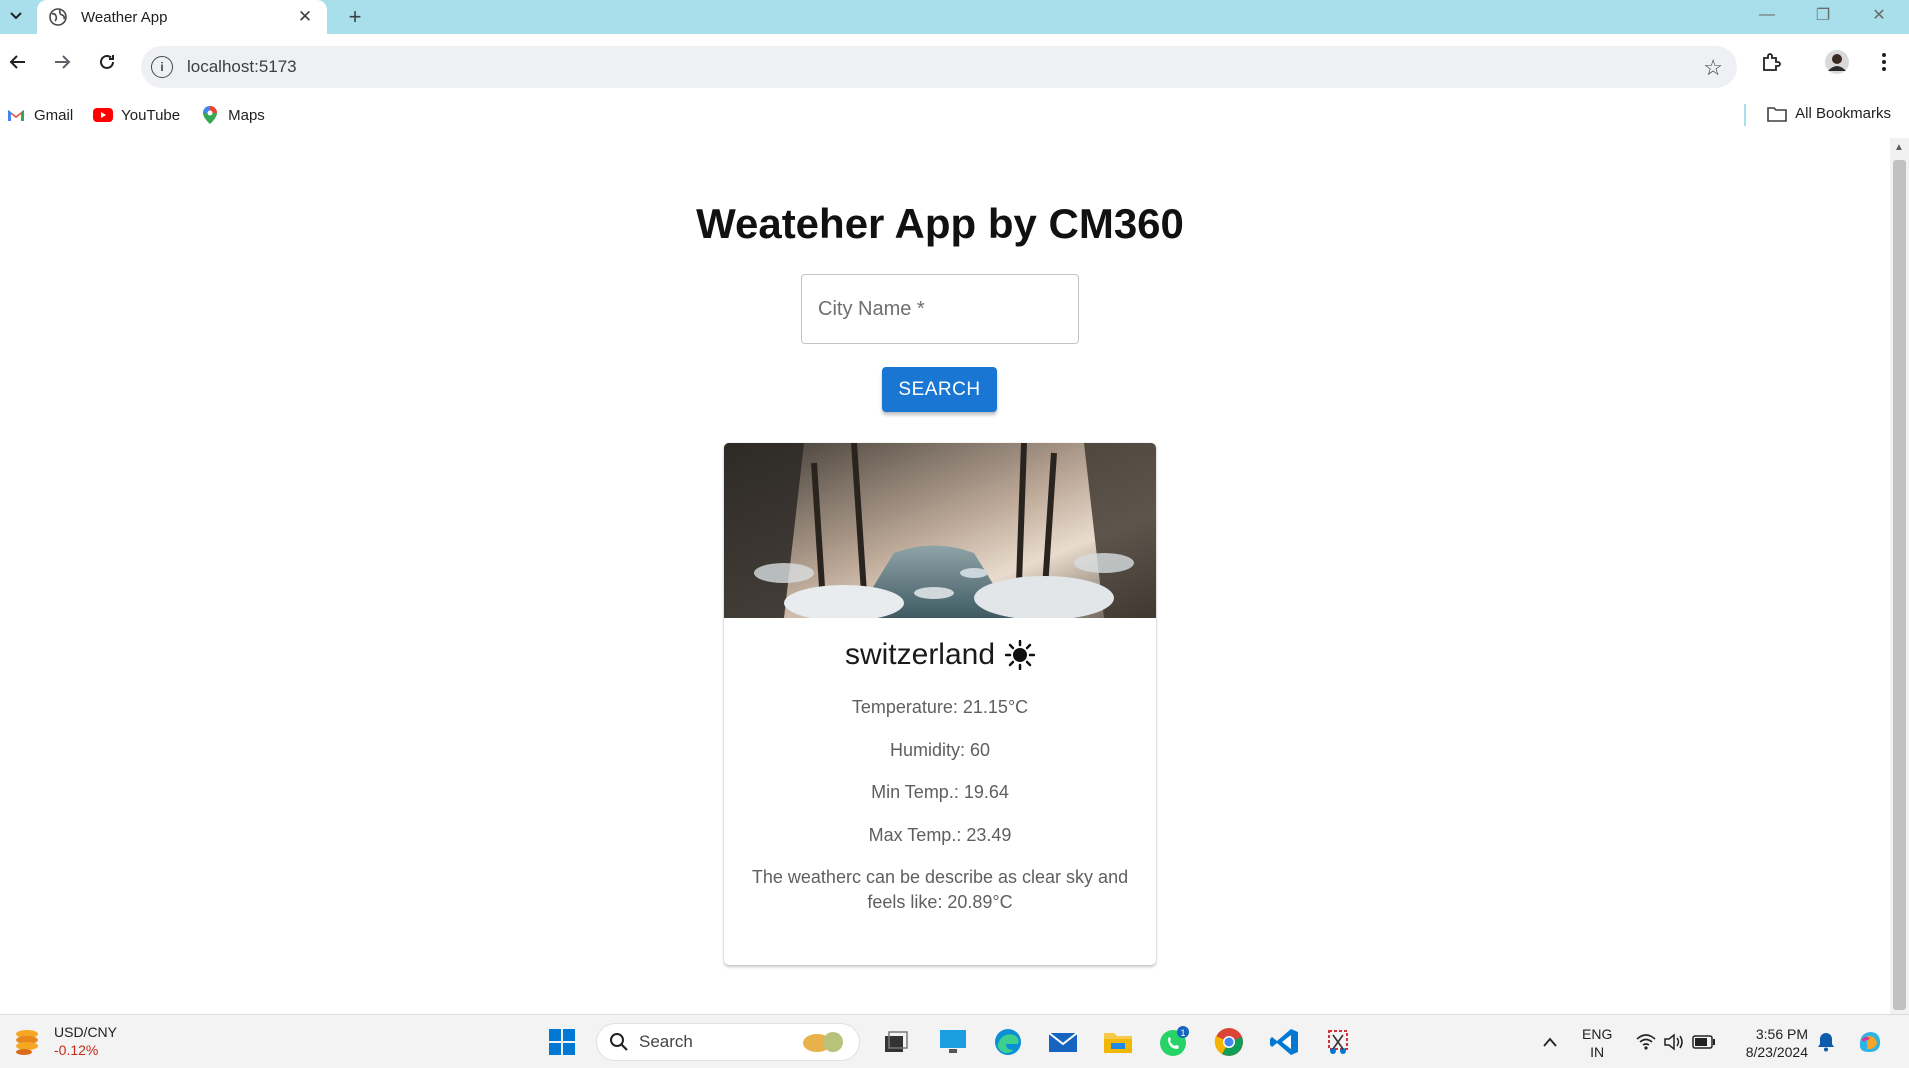 Image resolution: width=1909 pixels, height=1068 pixels. Describe the element at coordinates (619, 1042) in the screenshot. I see `search-icon` at that location.